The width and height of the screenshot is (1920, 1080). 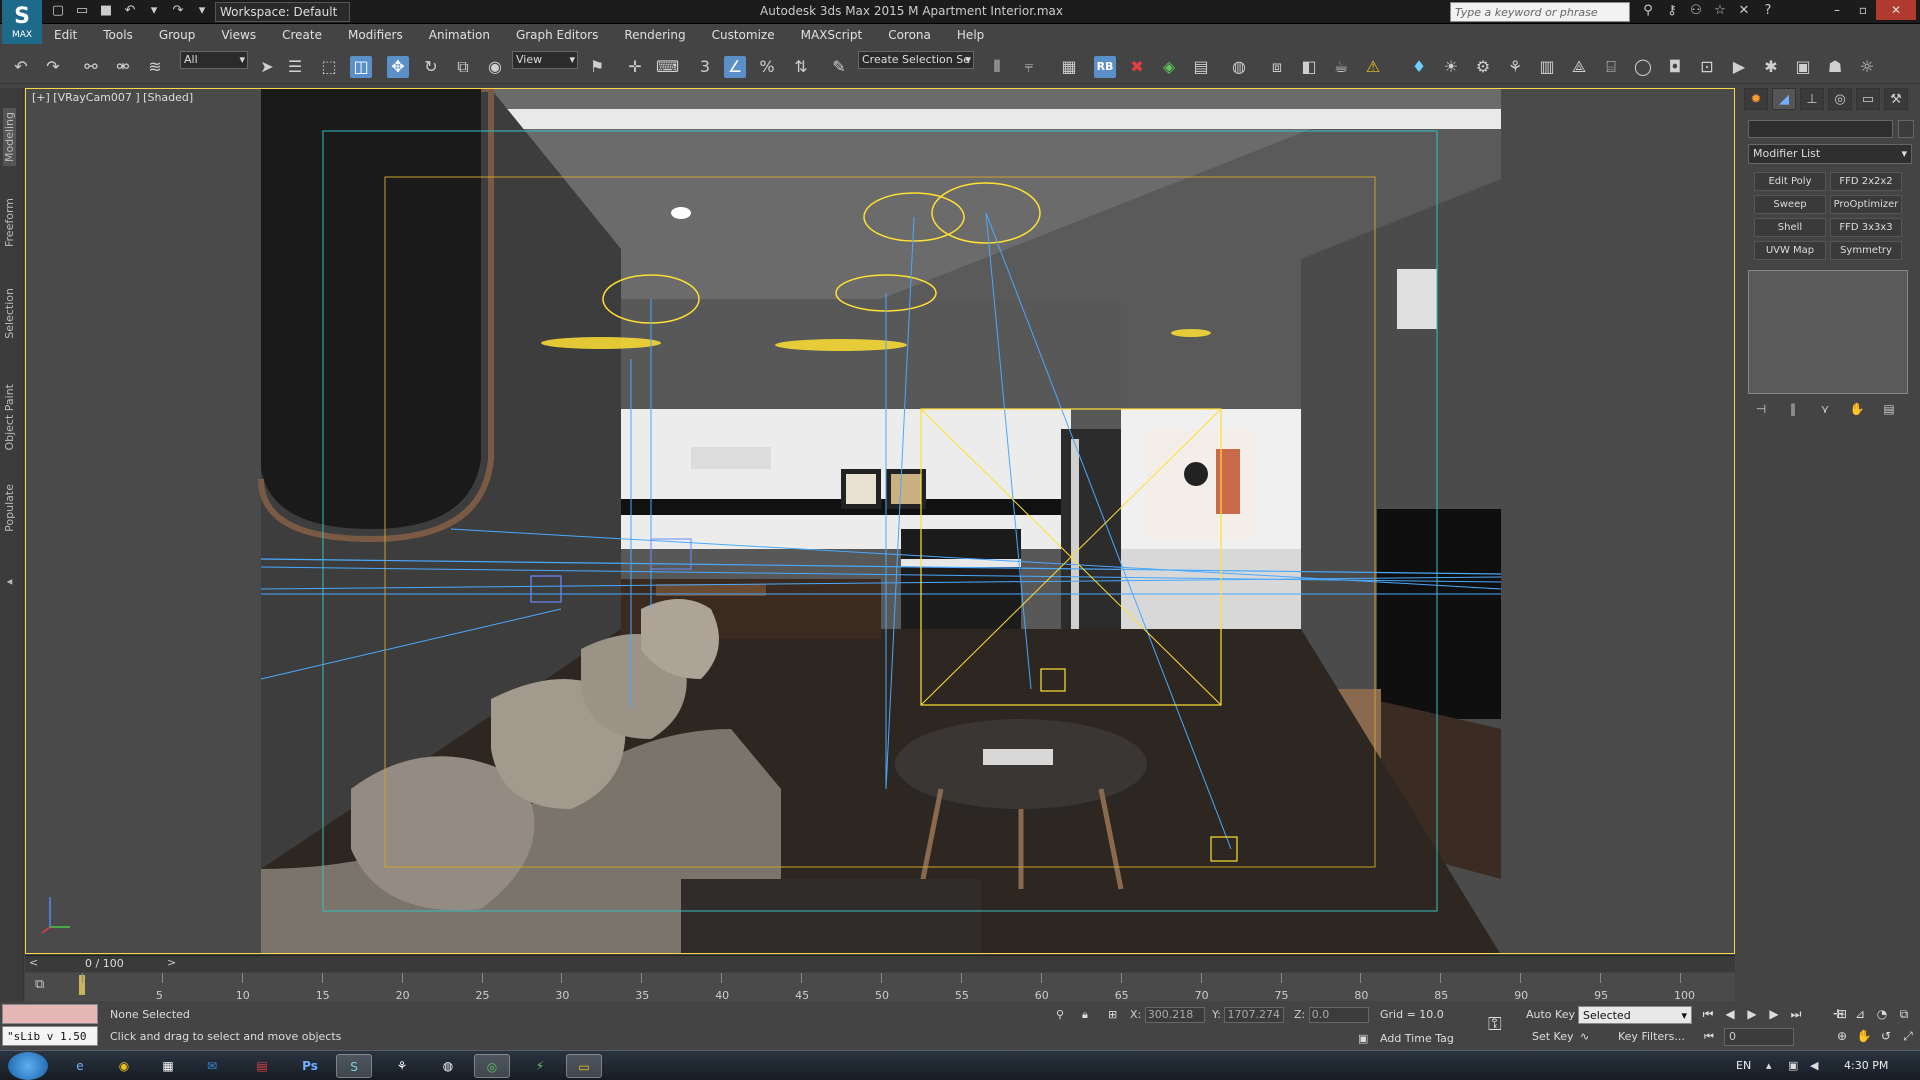 What do you see at coordinates (1495, 1025) in the screenshot?
I see `set-key-toggle-icon: ⚿` at bounding box center [1495, 1025].